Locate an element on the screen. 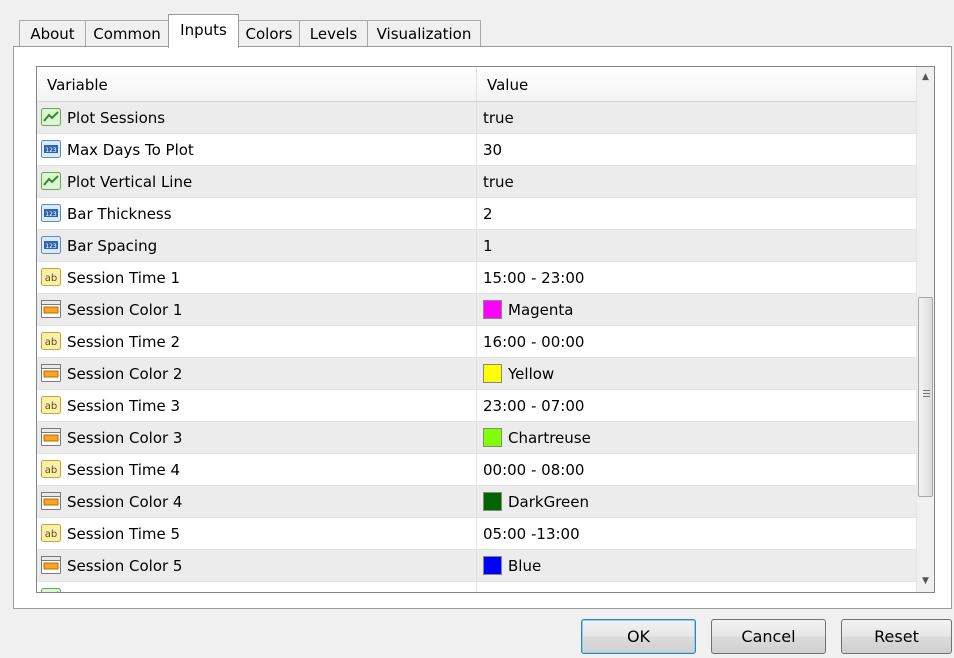 Image resolution: width=954 pixels, height=658 pixels. variable-cell: ab Session Time 4 is located at coordinates (257, 469).